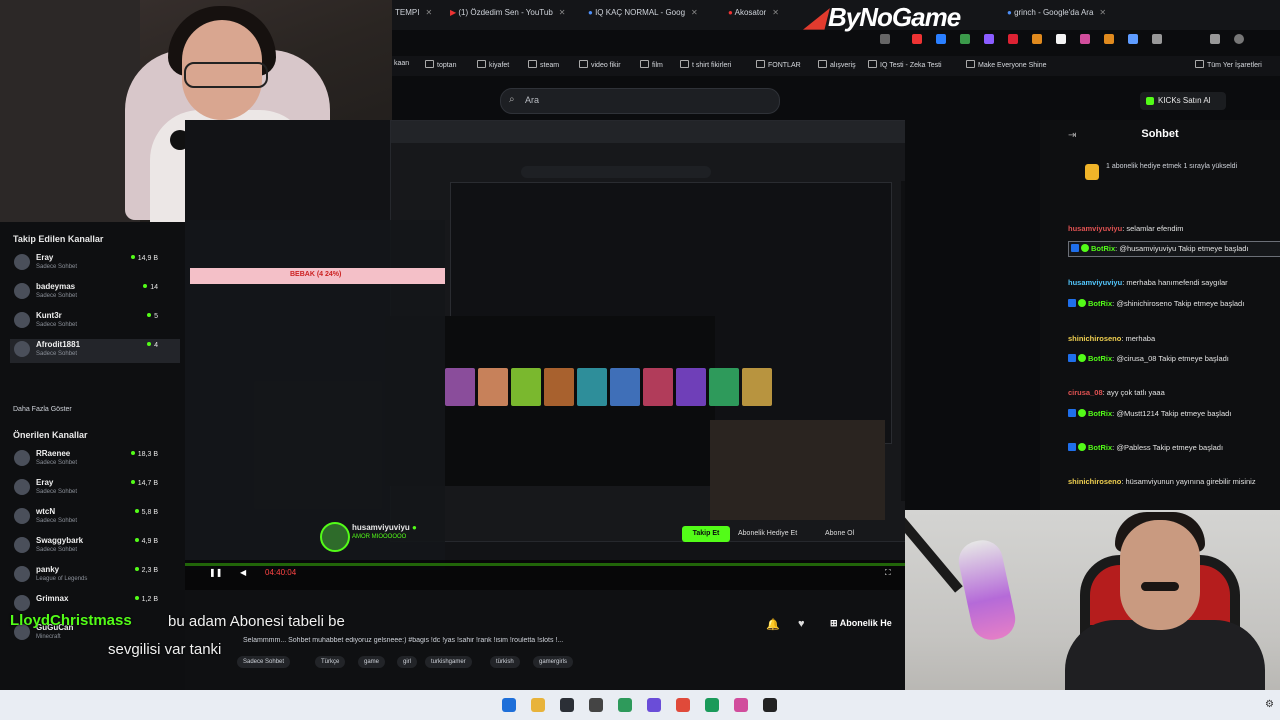 The height and width of the screenshot is (720, 1280). What do you see at coordinates (243, 572) in the screenshot?
I see `volume-icon: ◀` at bounding box center [243, 572].